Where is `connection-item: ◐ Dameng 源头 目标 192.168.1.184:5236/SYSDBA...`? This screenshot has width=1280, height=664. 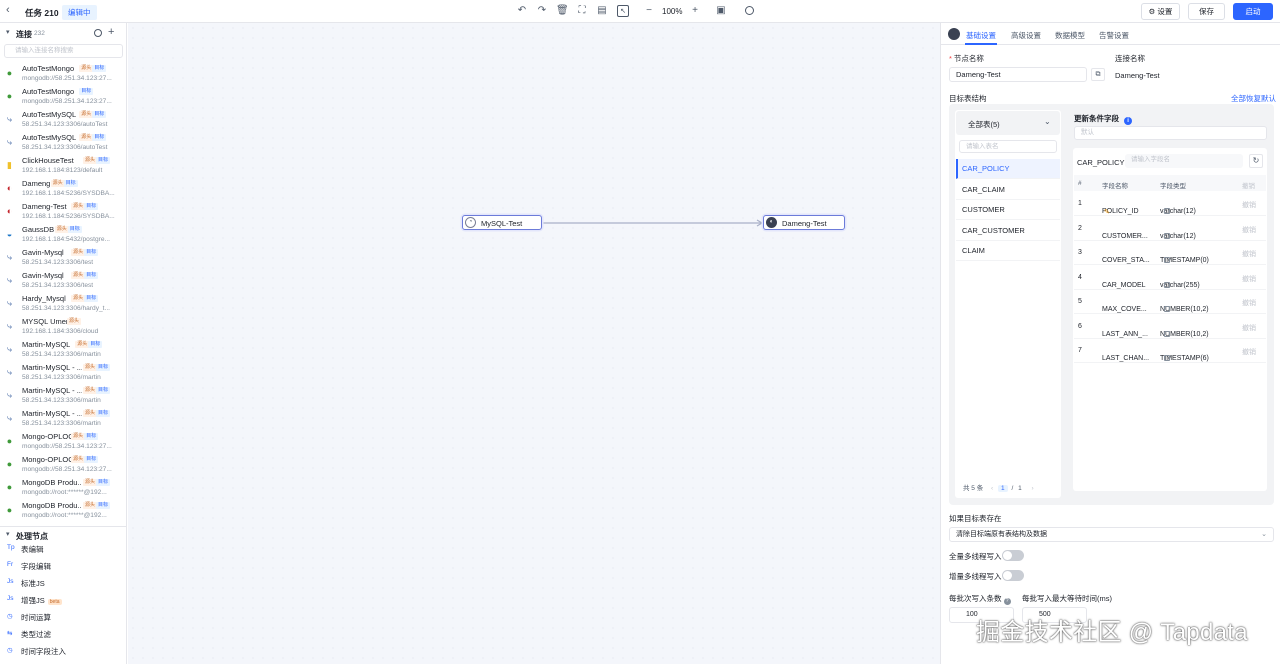 connection-item: ◐ Dameng 源头 目标 192.168.1.184:5236/SYSDBA... is located at coordinates (63, 188).